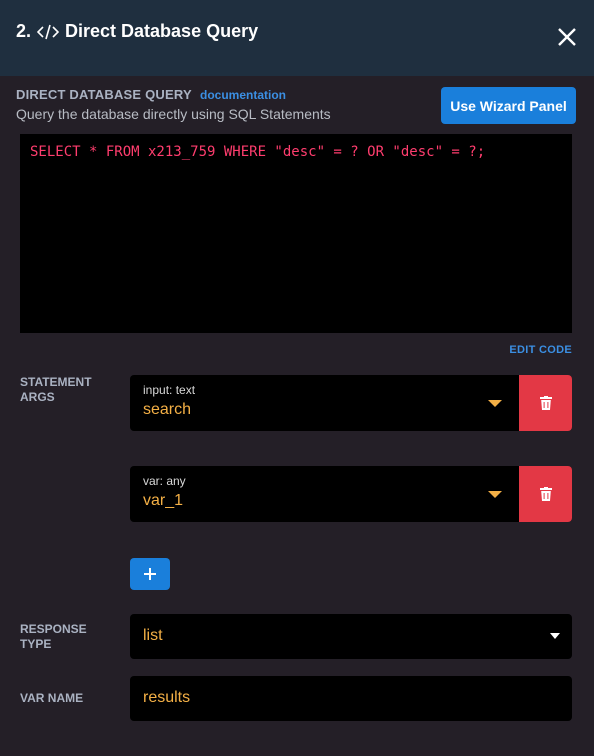  I want to click on response-type-label-line1: RESPONSE, so click(53, 629).